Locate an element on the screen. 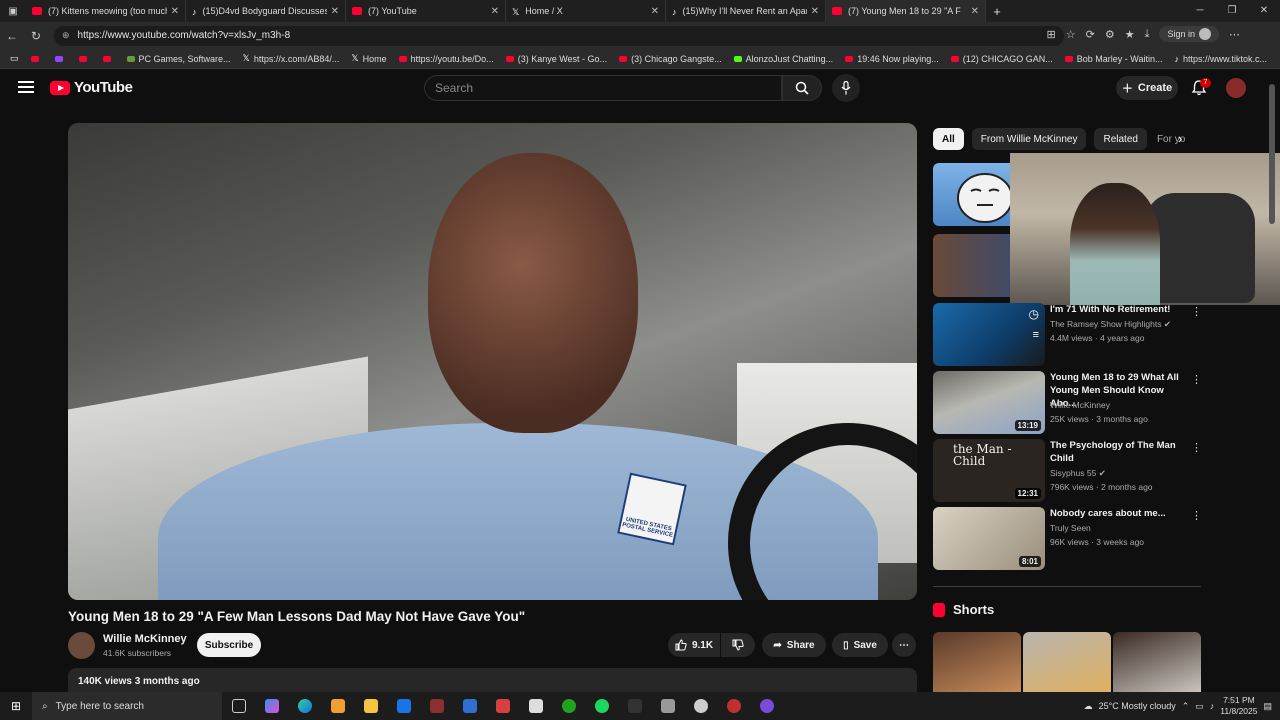 Image resolution: width=1280 pixels, height=720 pixels. watch-later-icon: ◷ is located at coordinates (1034, 314).